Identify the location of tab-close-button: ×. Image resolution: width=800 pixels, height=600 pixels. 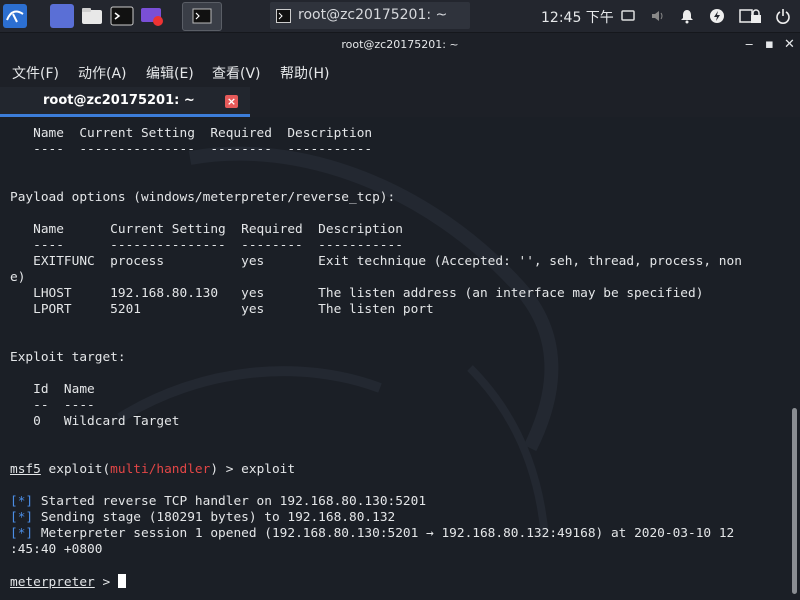
(231, 101).